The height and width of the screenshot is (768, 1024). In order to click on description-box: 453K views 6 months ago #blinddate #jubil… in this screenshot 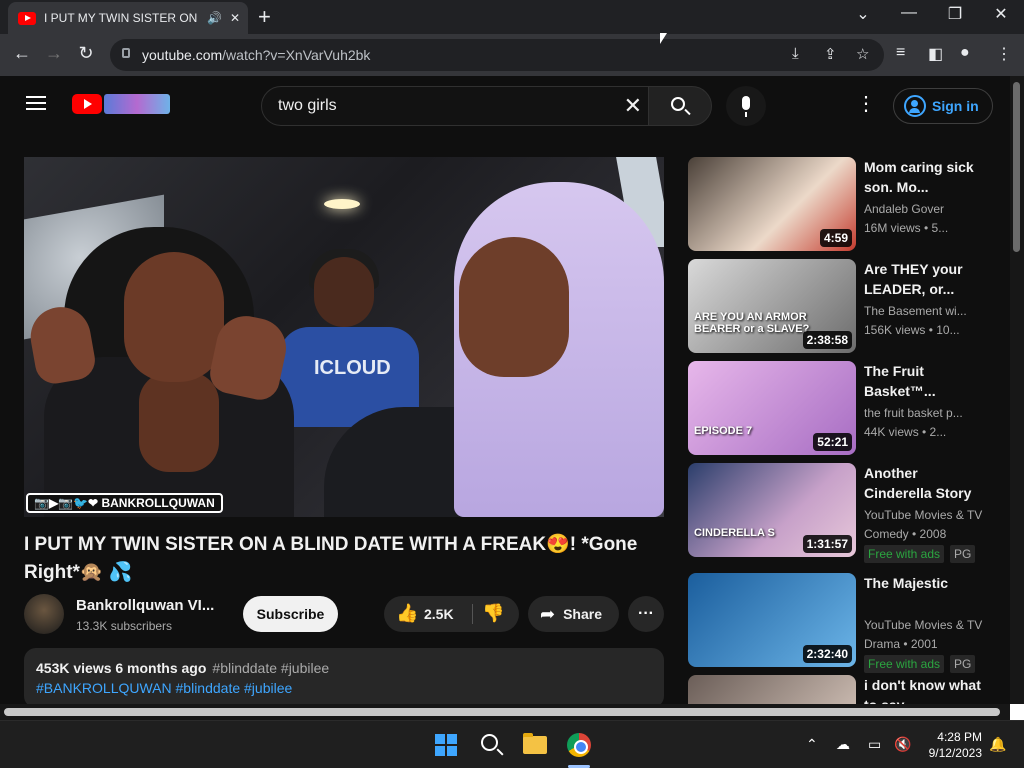, I will do `click(344, 678)`.